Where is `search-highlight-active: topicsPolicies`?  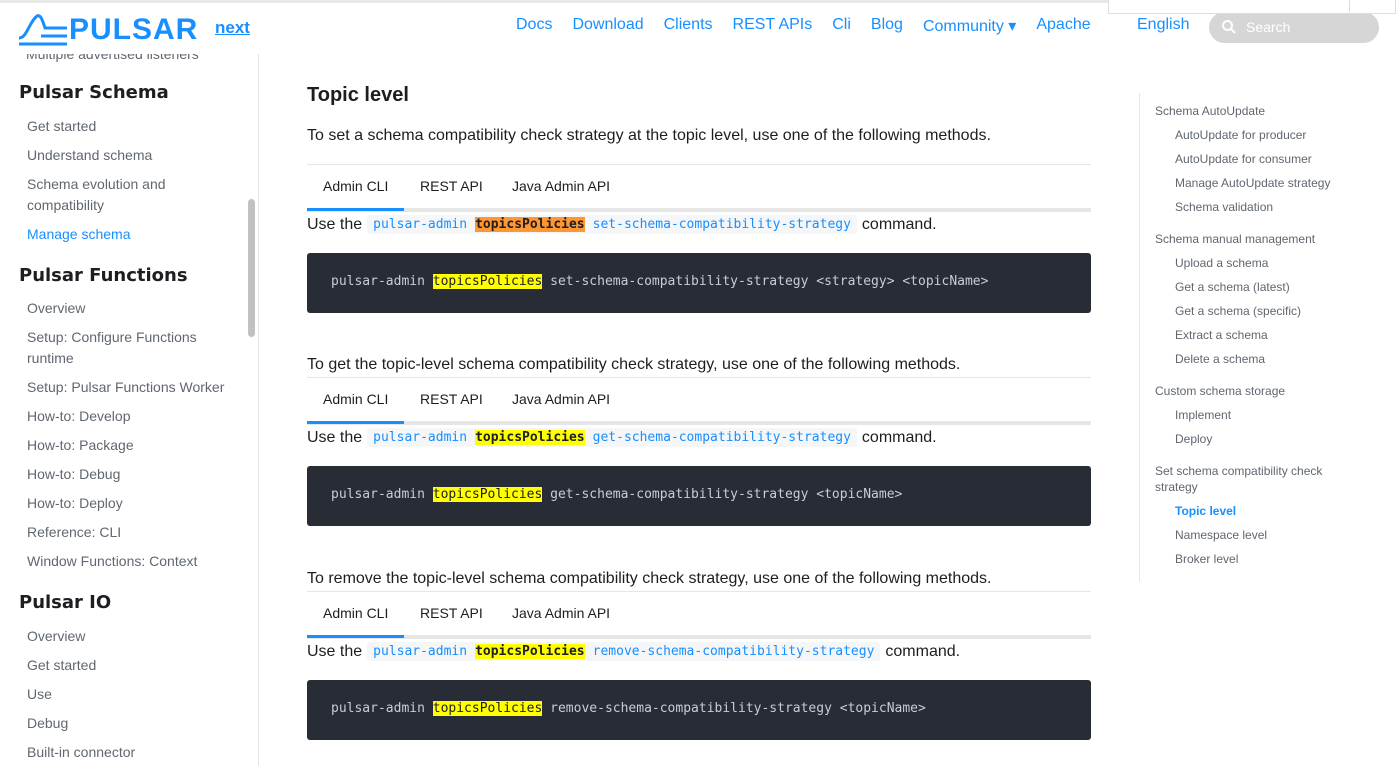 search-highlight-active: topicsPolicies is located at coordinates (530, 224).